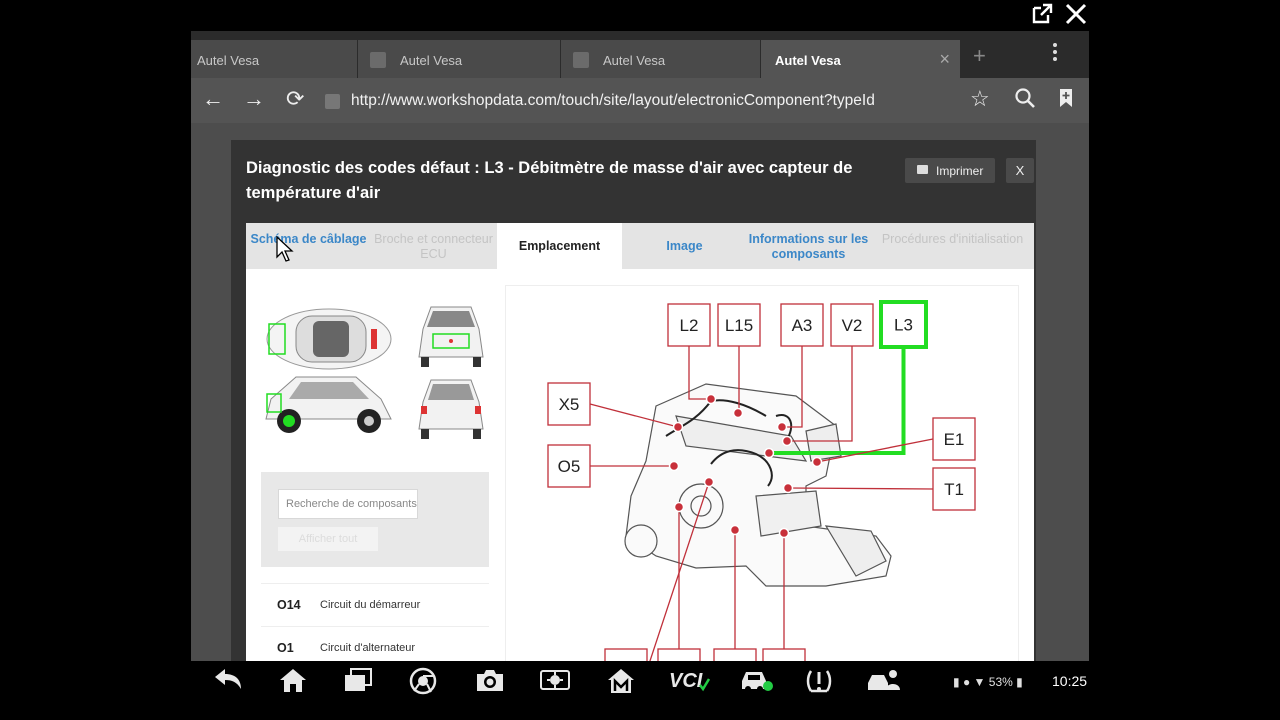 The image size is (1280, 720). Describe the element at coordinates (684, 246) in the screenshot. I see `tab-image: Image` at that location.